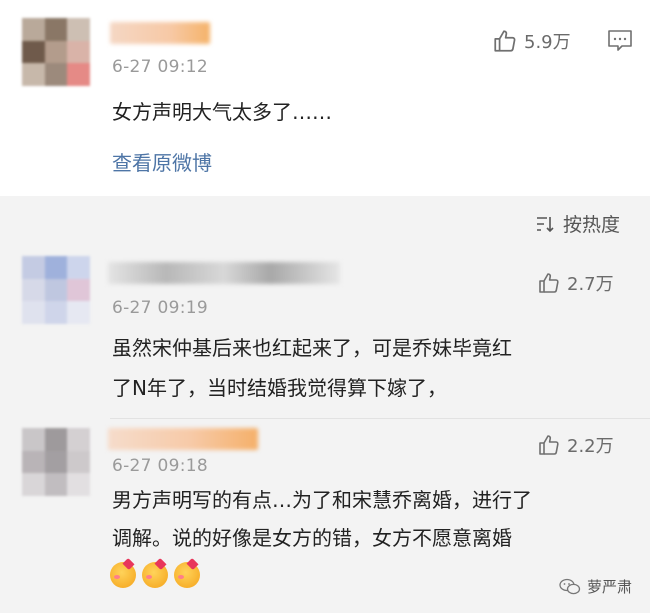 The height and width of the screenshot is (613, 650). Describe the element at coordinates (547, 42) in the screenshot. I see `like-count: 5.9万` at that location.